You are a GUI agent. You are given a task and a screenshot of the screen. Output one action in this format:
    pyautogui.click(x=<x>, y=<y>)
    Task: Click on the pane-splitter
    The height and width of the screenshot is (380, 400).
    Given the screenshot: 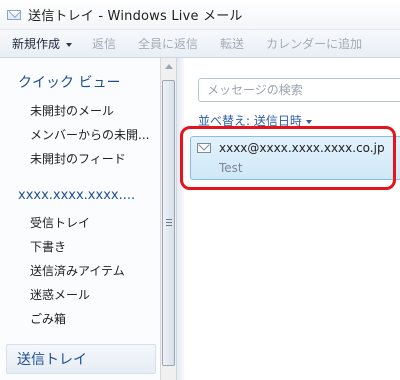 What is the action you would take?
    pyautogui.click(x=180, y=219)
    